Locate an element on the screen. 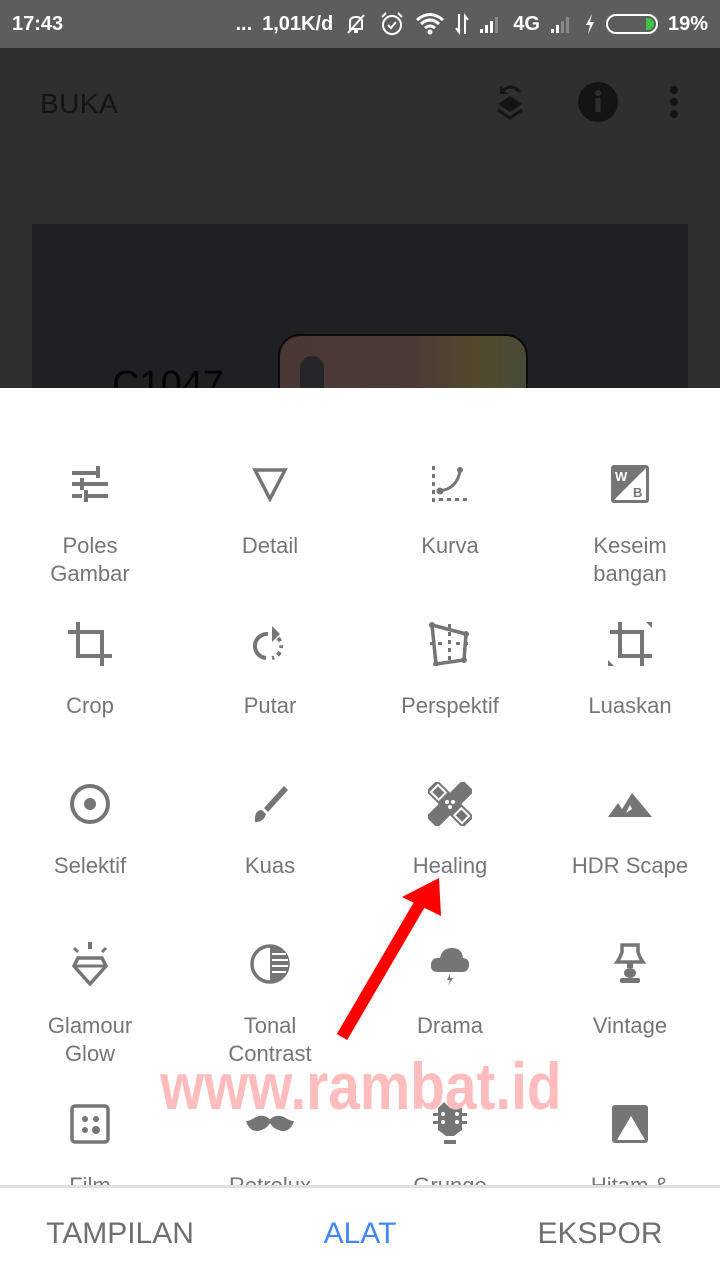 The height and width of the screenshot is (1280, 720). tool-label: Glamour Glow is located at coordinates (90, 1039).